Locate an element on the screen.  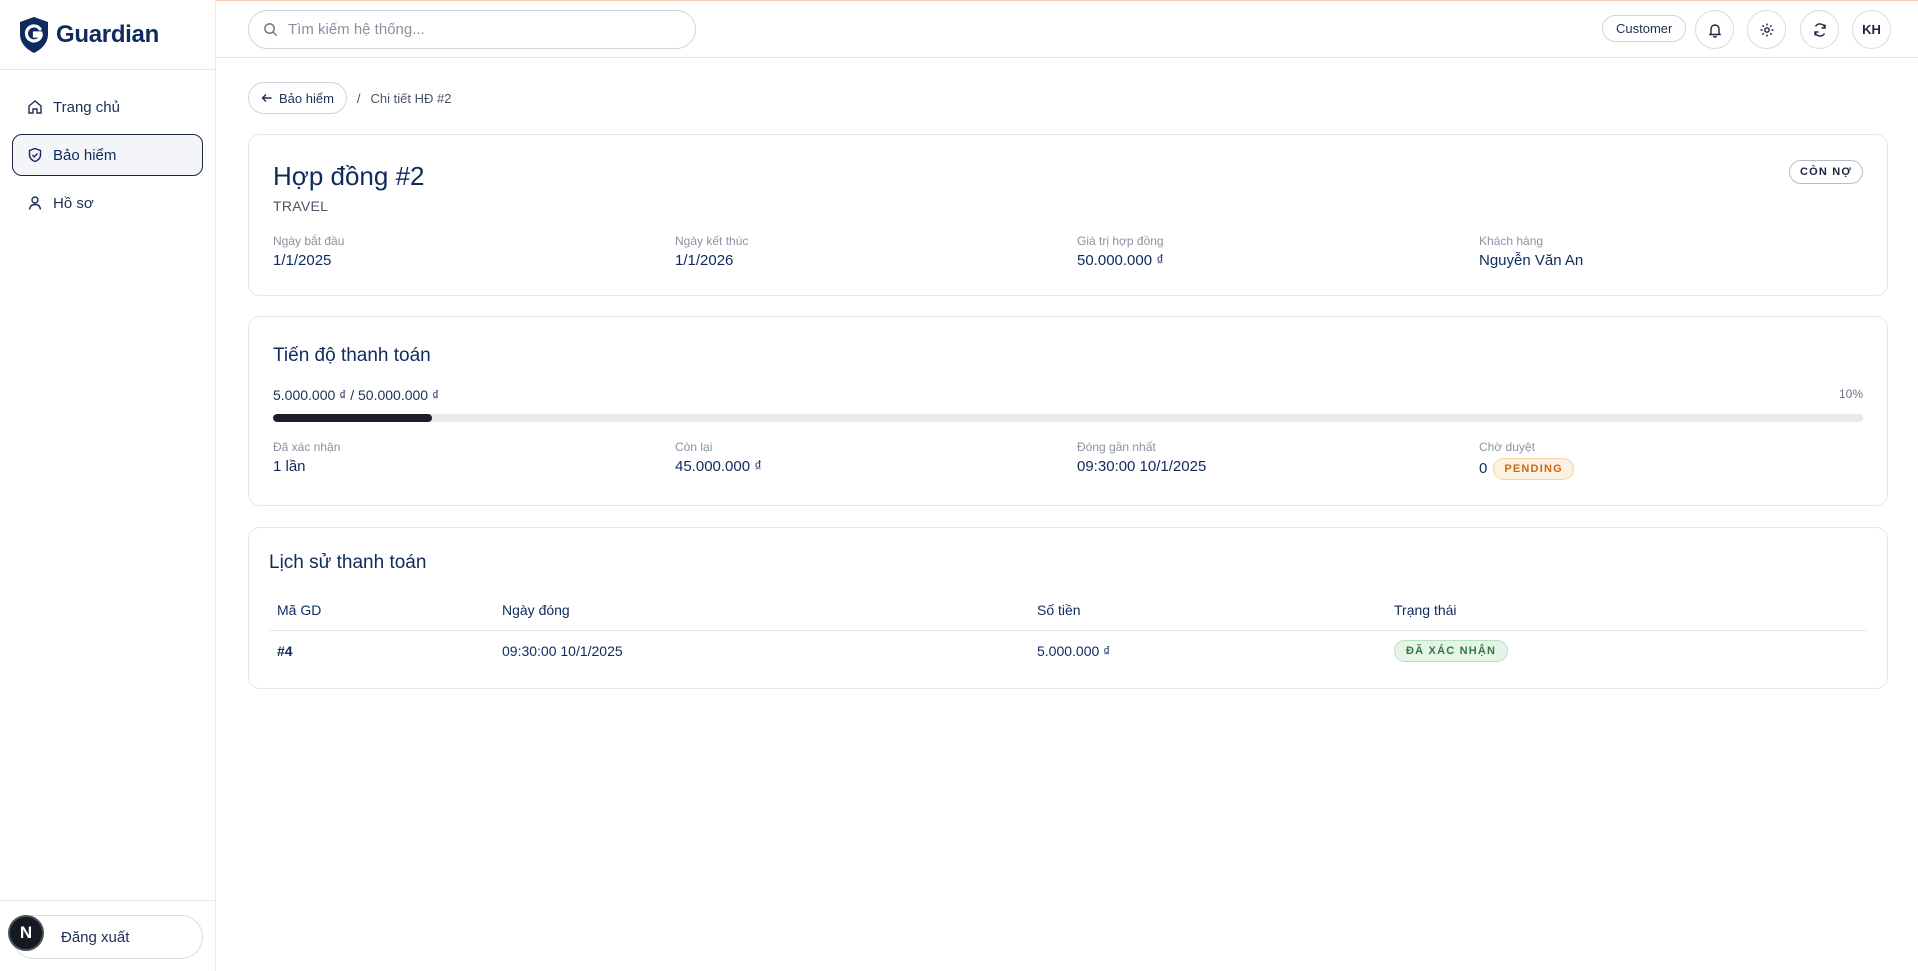
top-header: Customer KH is located at coordinates (1067, 29).